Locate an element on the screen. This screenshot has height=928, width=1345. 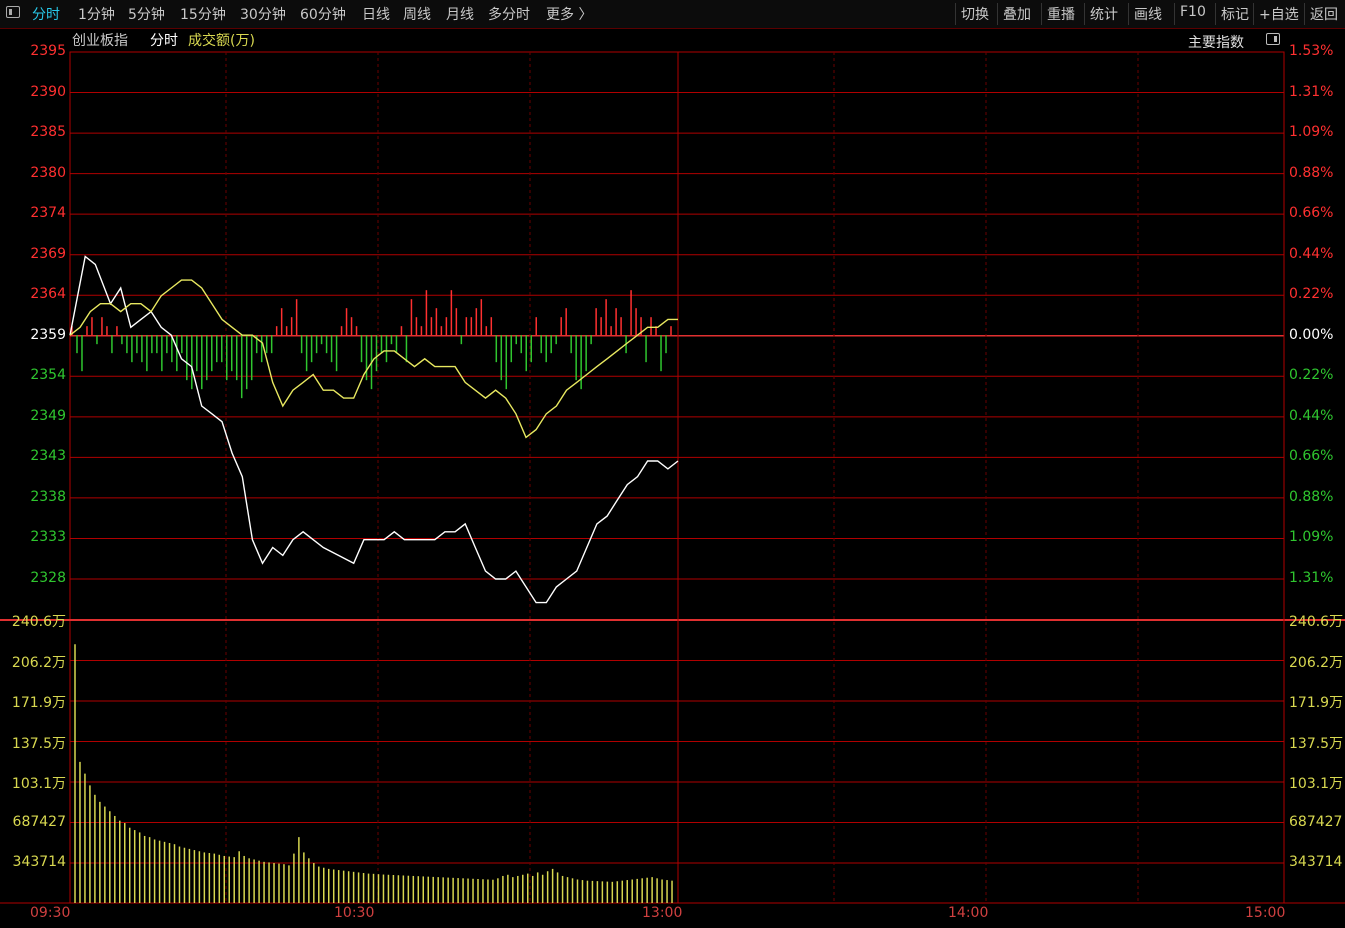
price-tick-label: 2395 is located at coordinates (48, 51).